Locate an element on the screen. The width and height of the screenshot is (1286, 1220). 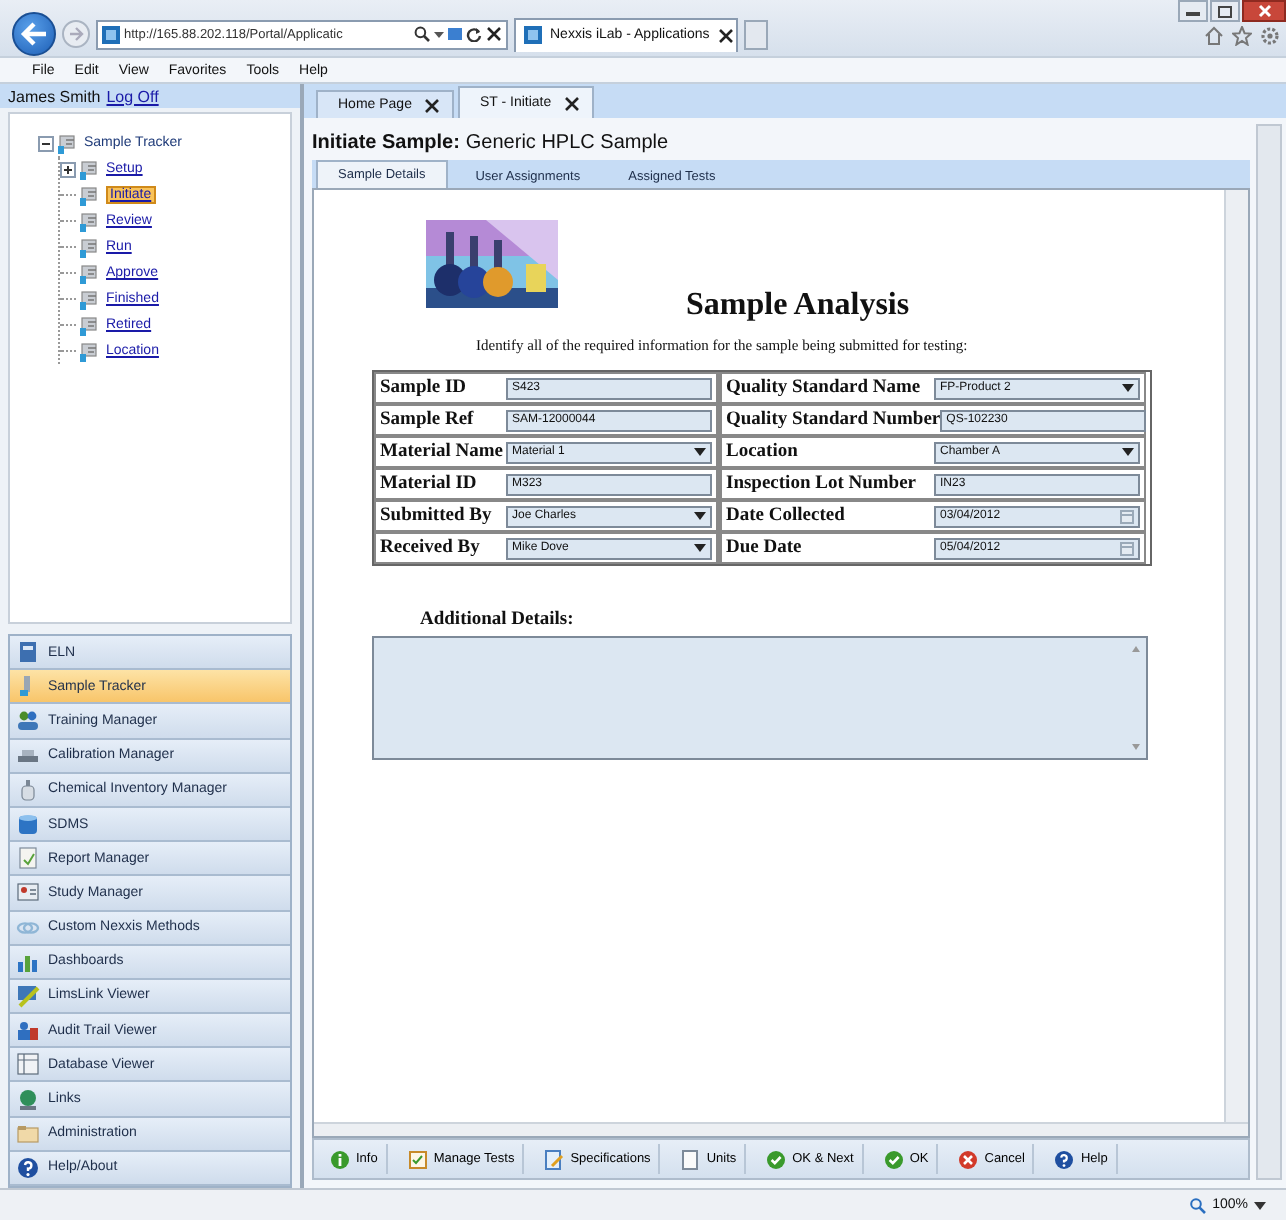
folder-icon is located at coordinates (28, 1133).